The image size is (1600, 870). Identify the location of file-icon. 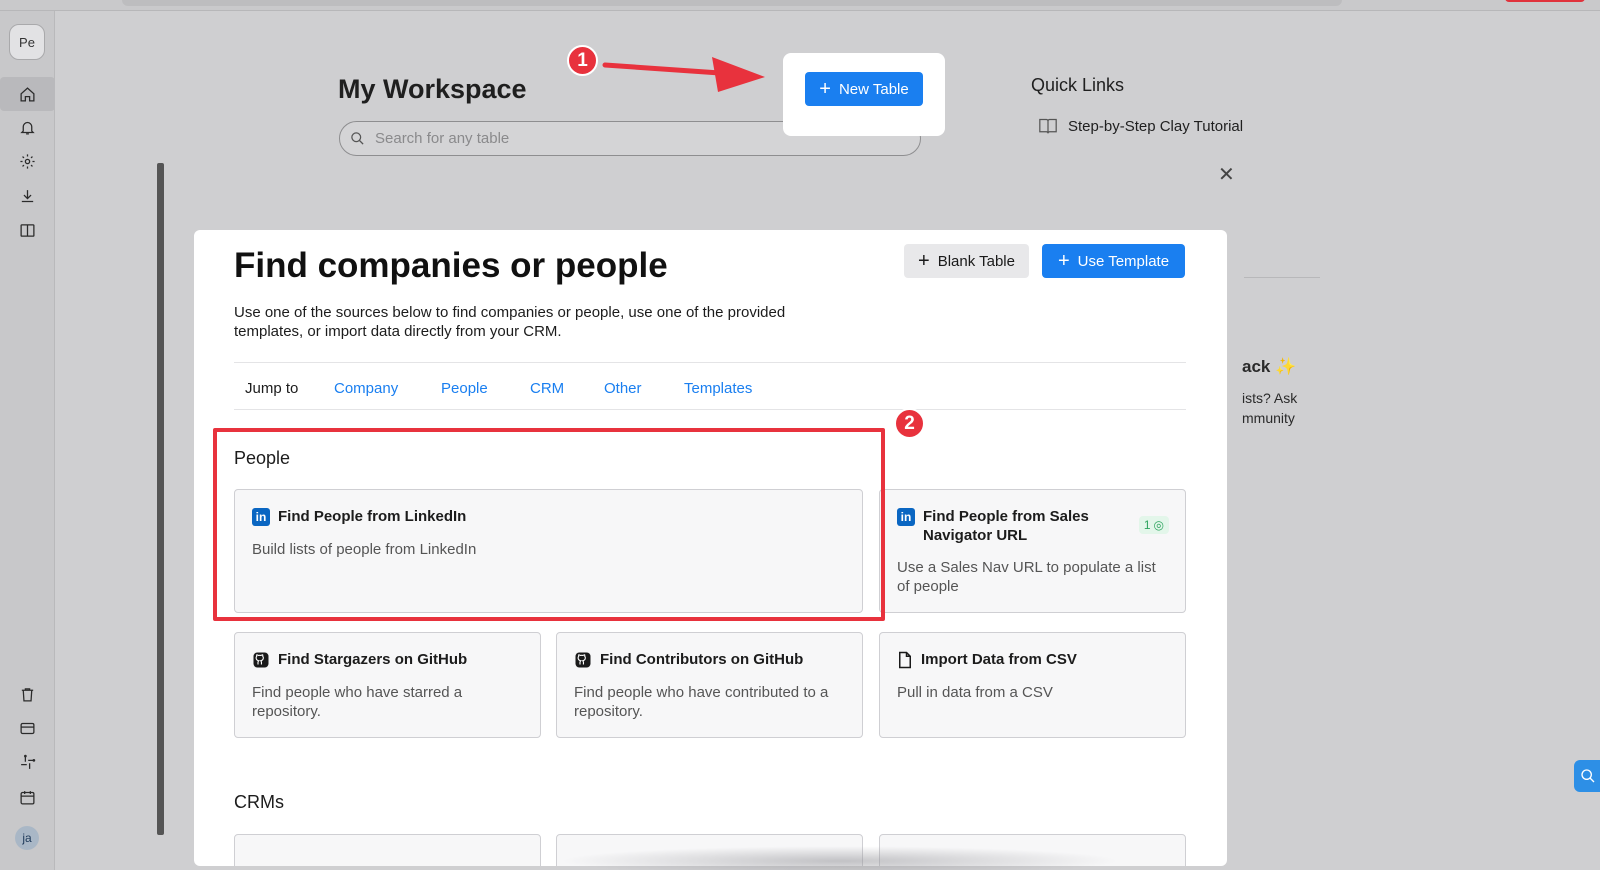
(905, 660).